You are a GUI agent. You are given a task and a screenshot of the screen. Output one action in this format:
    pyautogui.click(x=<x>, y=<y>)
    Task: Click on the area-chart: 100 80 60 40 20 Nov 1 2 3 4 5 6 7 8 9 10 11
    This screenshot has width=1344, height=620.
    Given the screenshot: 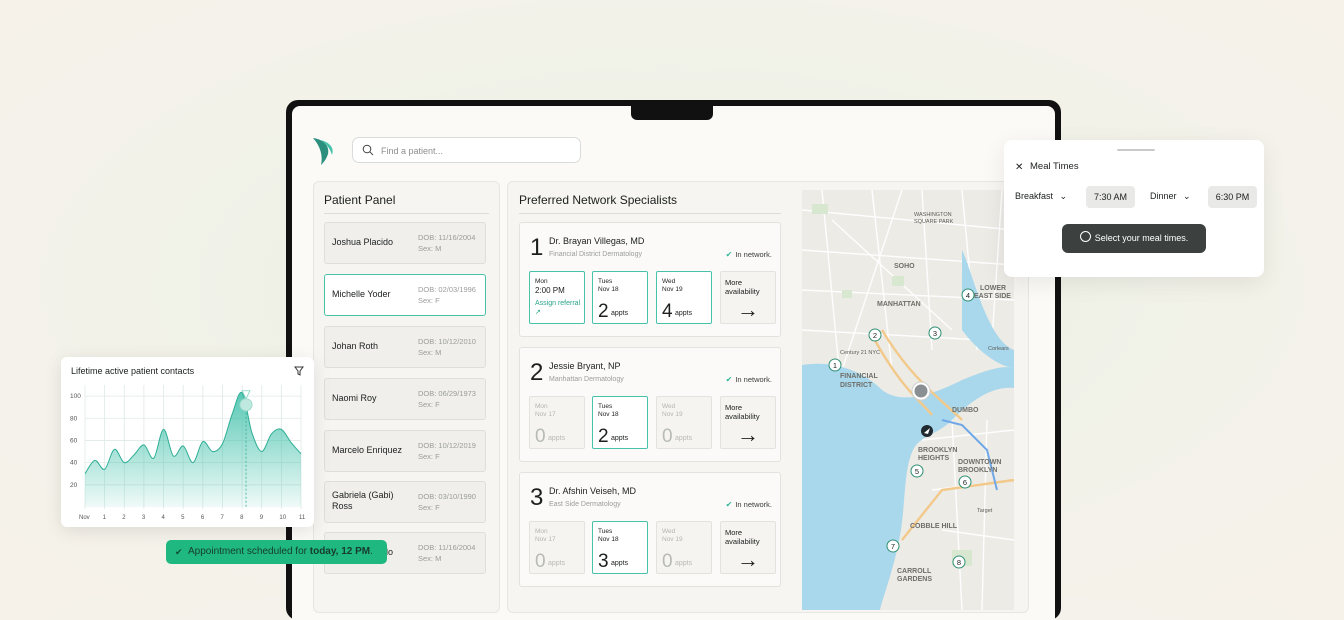 What is the action you would take?
    pyautogui.click(x=188, y=453)
    